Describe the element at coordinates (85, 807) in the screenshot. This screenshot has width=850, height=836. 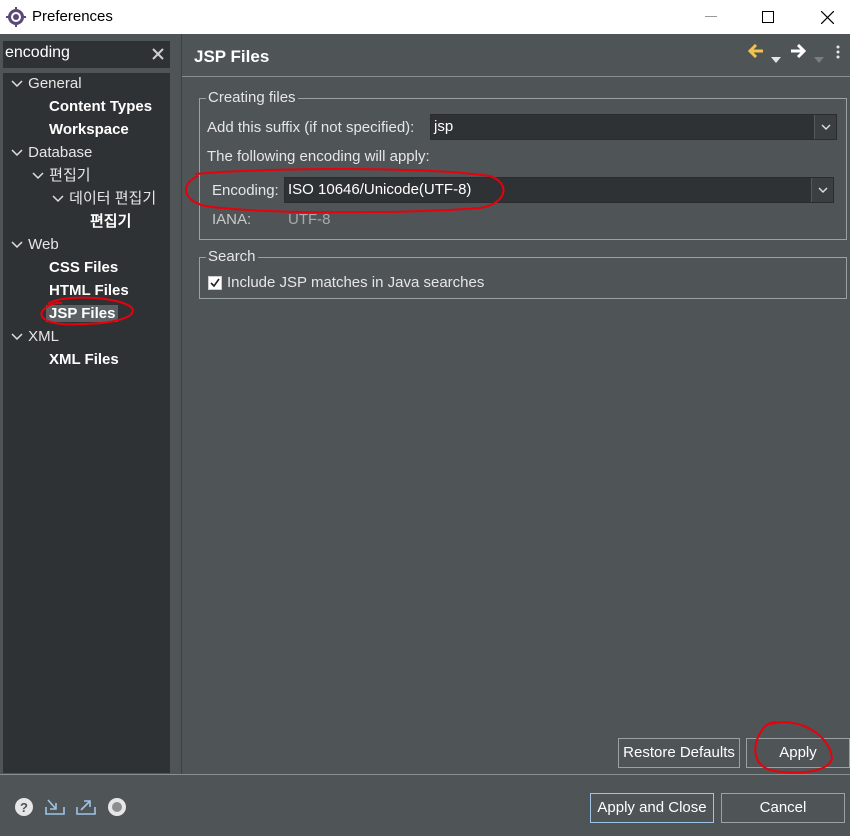
I see `export-icon` at that location.